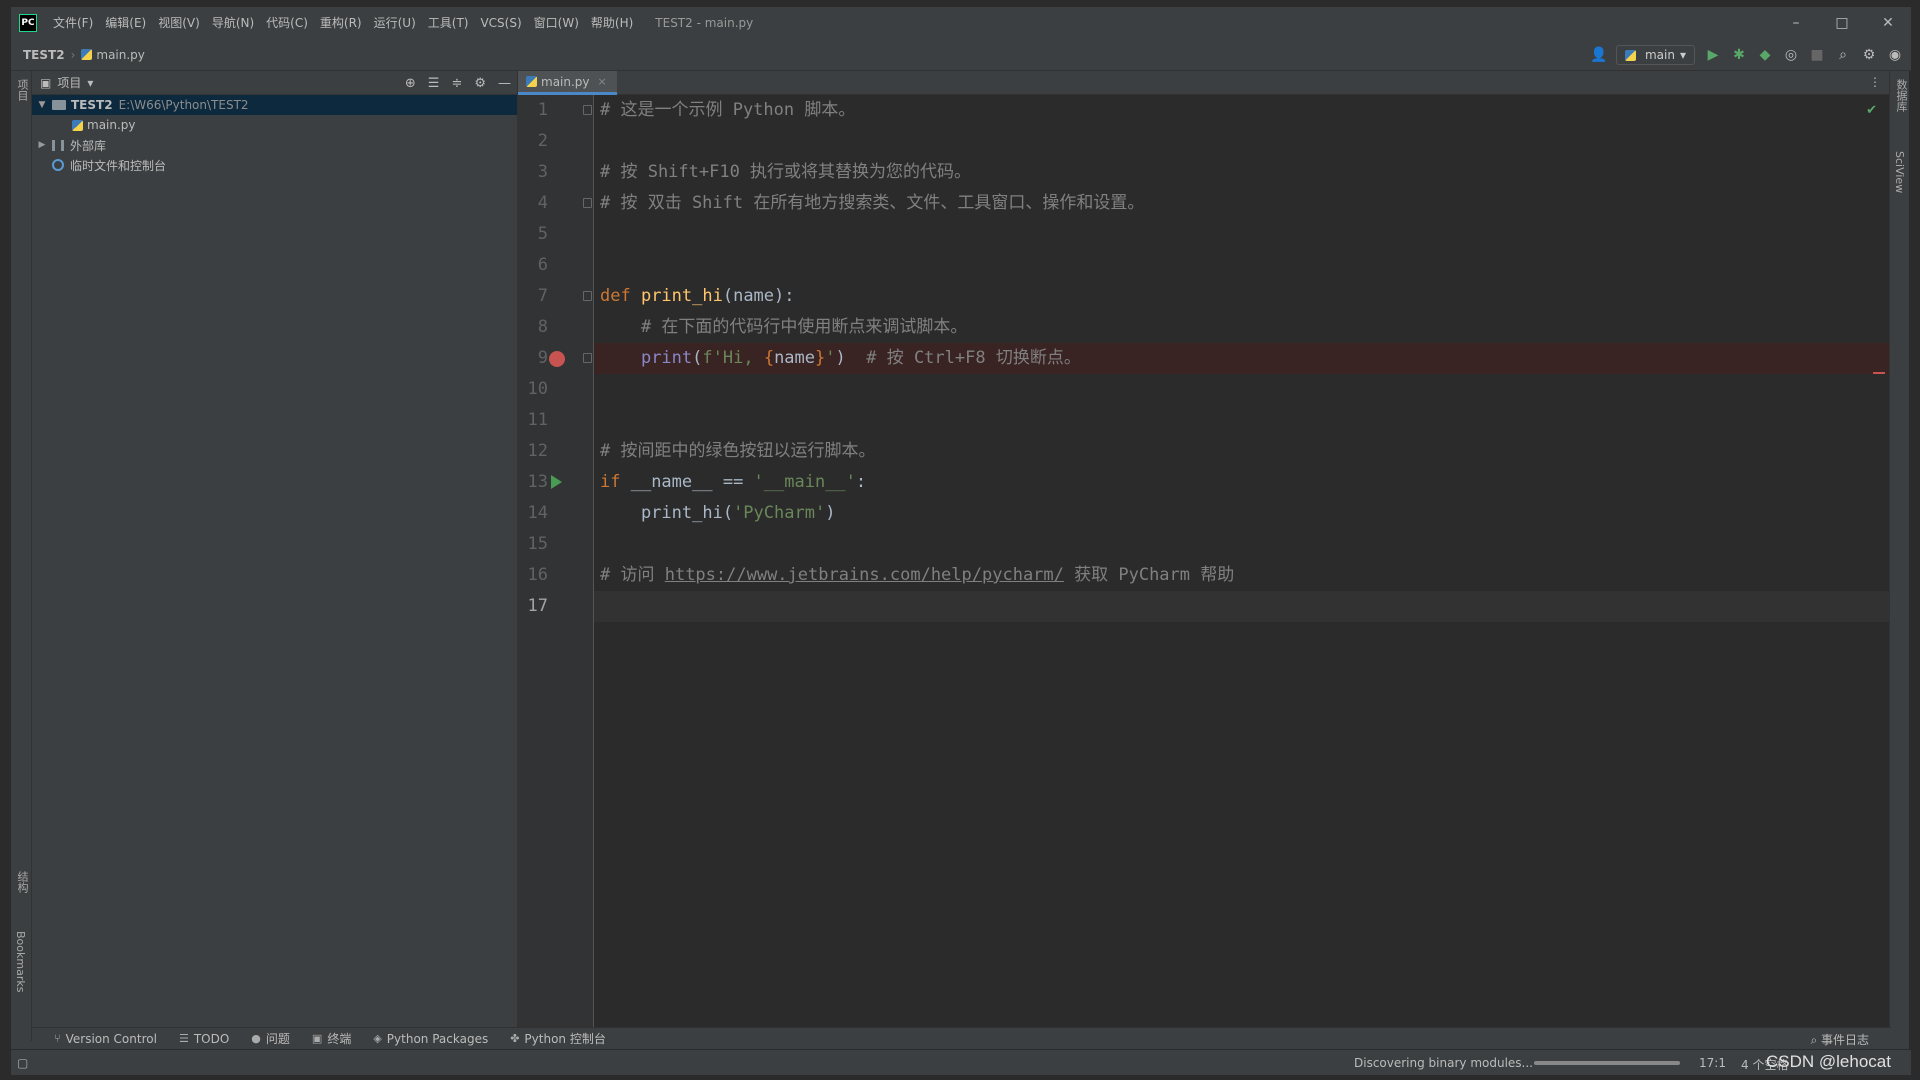  What do you see at coordinates (602, 81) in the screenshot?
I see `close-icon: ×` at bounding box center [602, 81].